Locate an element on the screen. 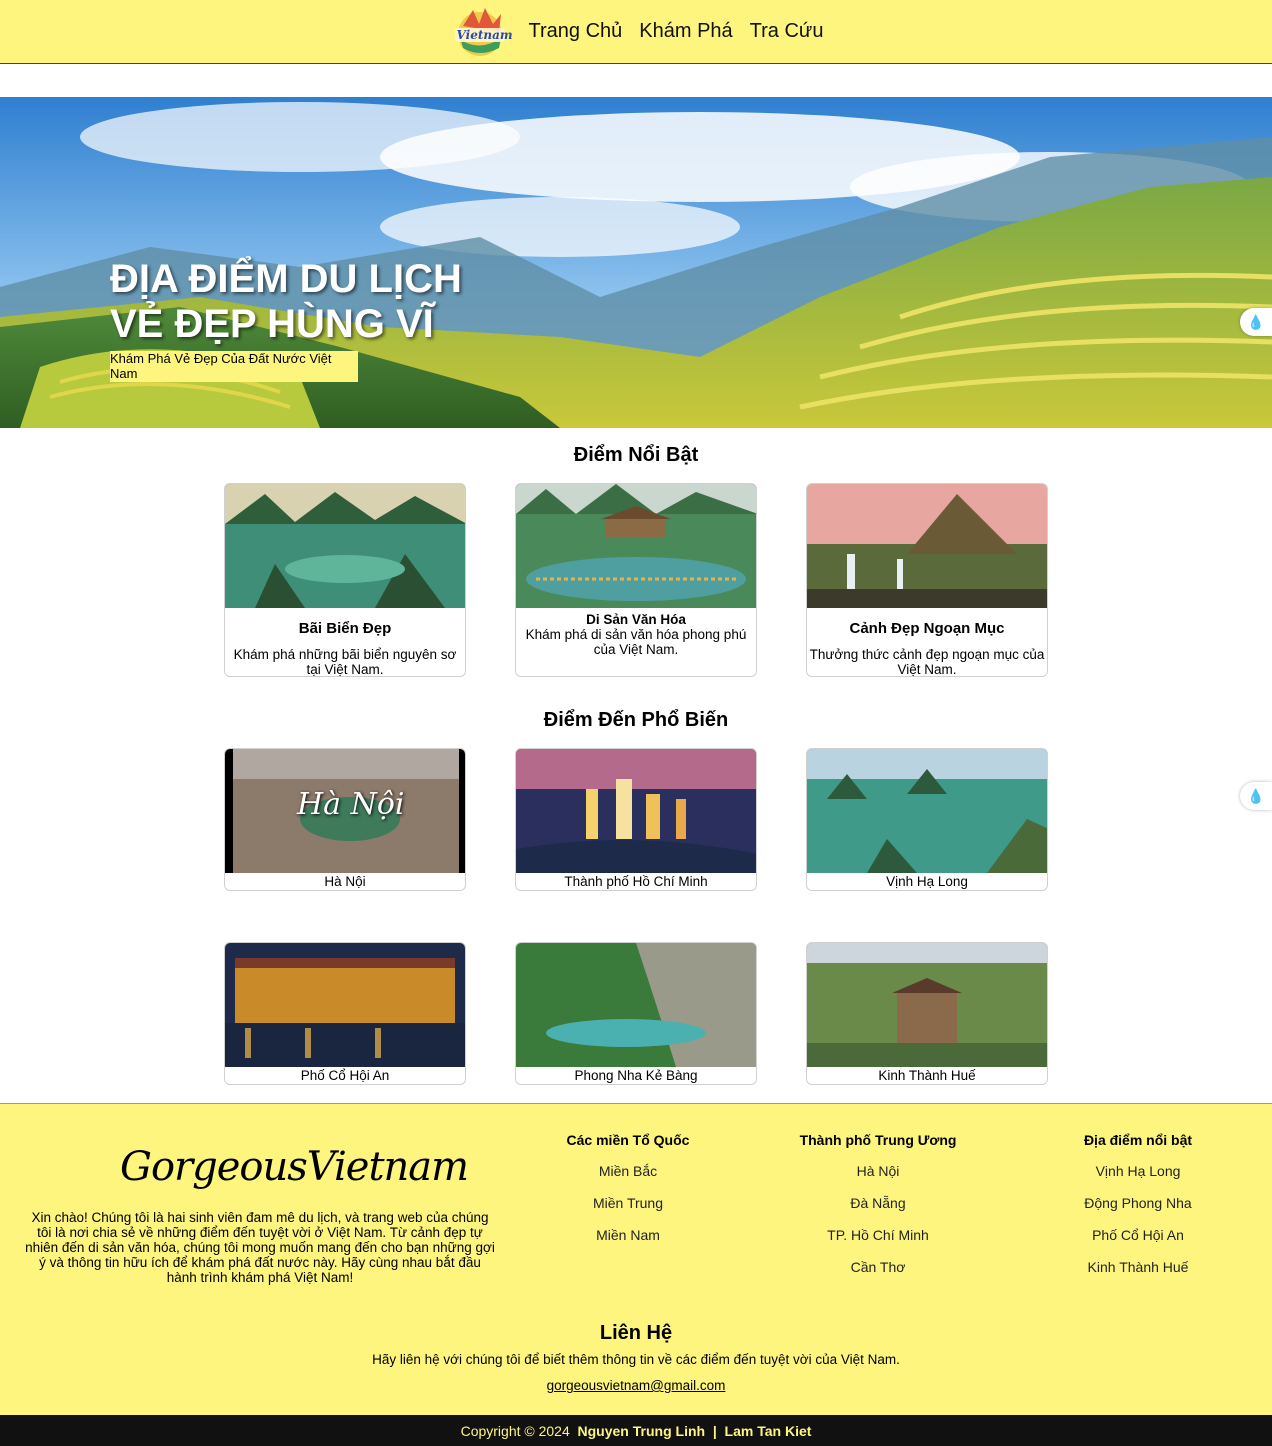 The width and height of the screenshot is (1272, 1446). destination-card-phongnha: Phong Nha Kẻ Bàng is located at coordinates (636, 1013).